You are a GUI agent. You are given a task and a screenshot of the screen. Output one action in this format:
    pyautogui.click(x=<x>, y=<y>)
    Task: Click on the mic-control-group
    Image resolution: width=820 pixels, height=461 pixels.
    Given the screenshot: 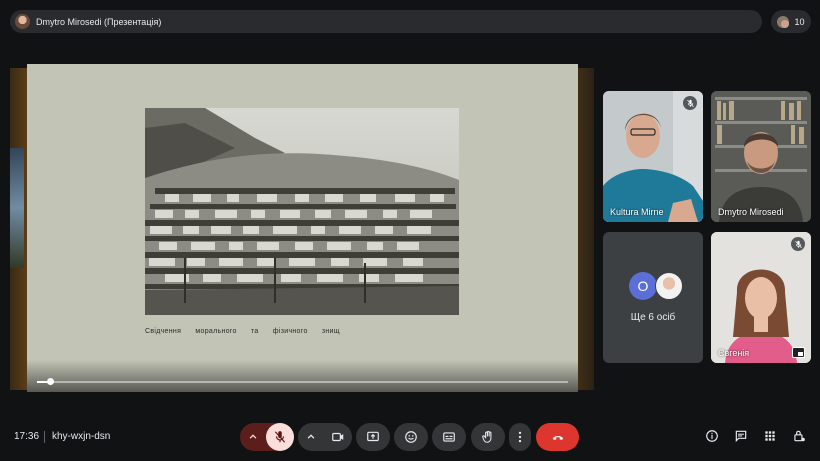 What is the action you would take?
    pyautogui.click(x=267, y=437)
    